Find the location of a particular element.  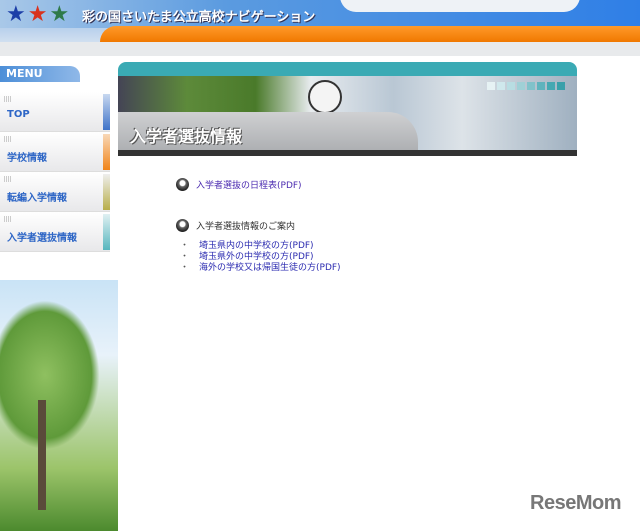

sidebar-item-label: 入学者選抜情報 is located at coordinates (42, 238).